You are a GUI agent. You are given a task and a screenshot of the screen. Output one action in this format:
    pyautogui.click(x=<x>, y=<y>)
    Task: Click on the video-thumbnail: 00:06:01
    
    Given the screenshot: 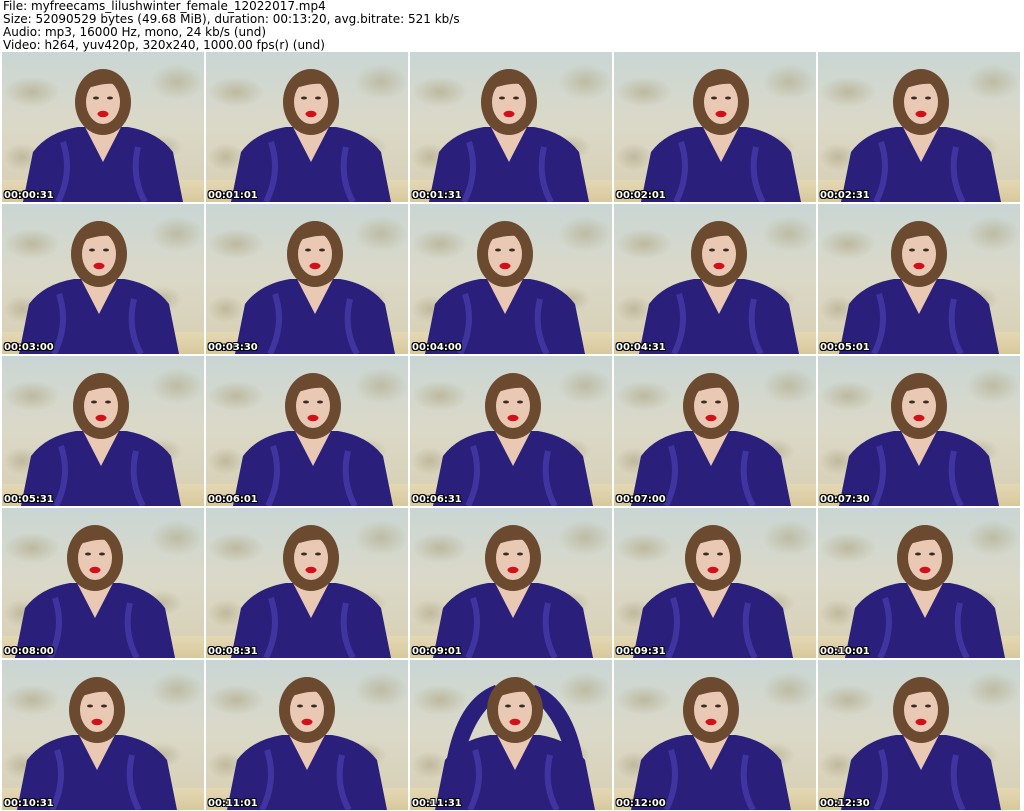 What is the action you would take?
    pyautogui.click(x=307, y=431)
    